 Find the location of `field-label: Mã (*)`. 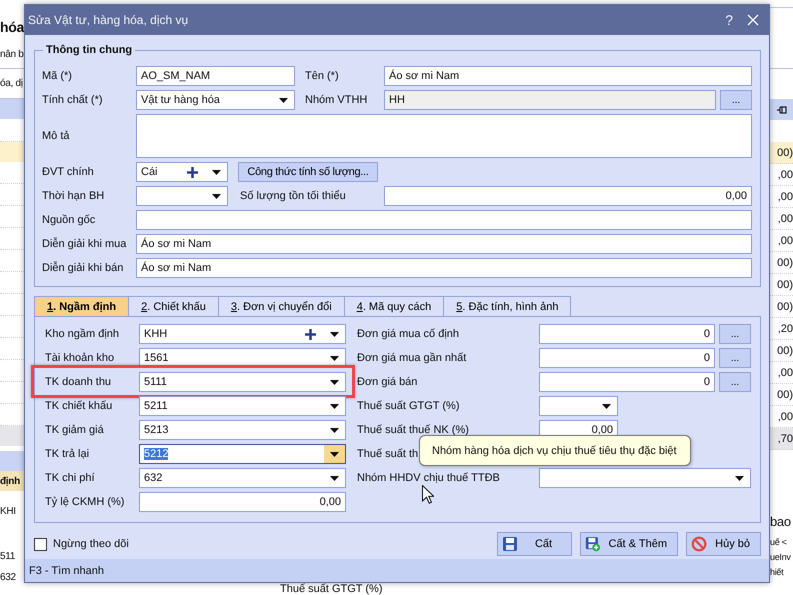

field-label: Mã (*) is located at coordinates (57, 76).